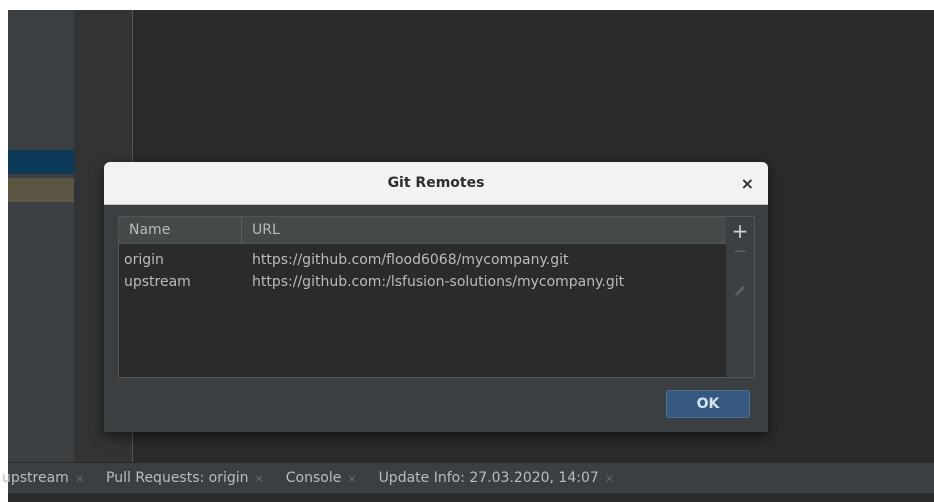 The height and width of the screenshot is (502, 934). What do you see at coordinates (41, 162) in the screenshot?
I see `selected-tree-row` at bounding box center [41, 162].